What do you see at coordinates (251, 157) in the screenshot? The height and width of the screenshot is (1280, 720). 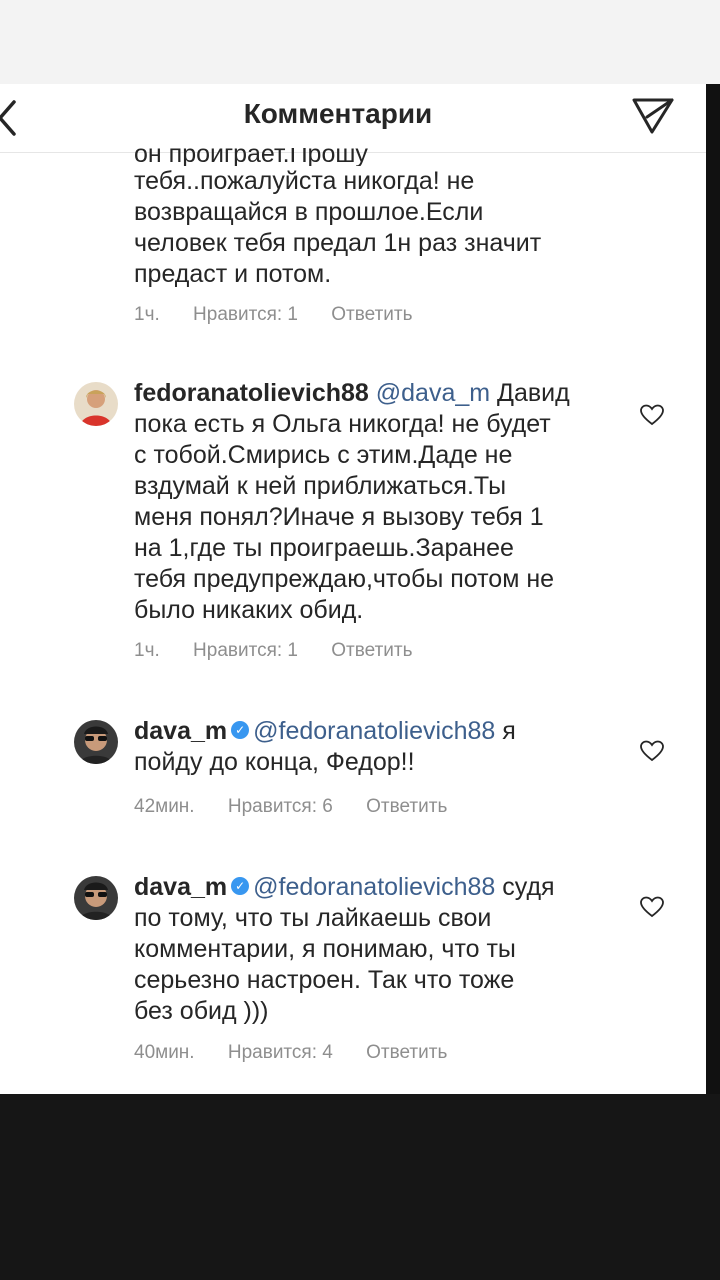 I see `comment-cut-line: он проиграет.Прошу` at bounding box center [251, 157].